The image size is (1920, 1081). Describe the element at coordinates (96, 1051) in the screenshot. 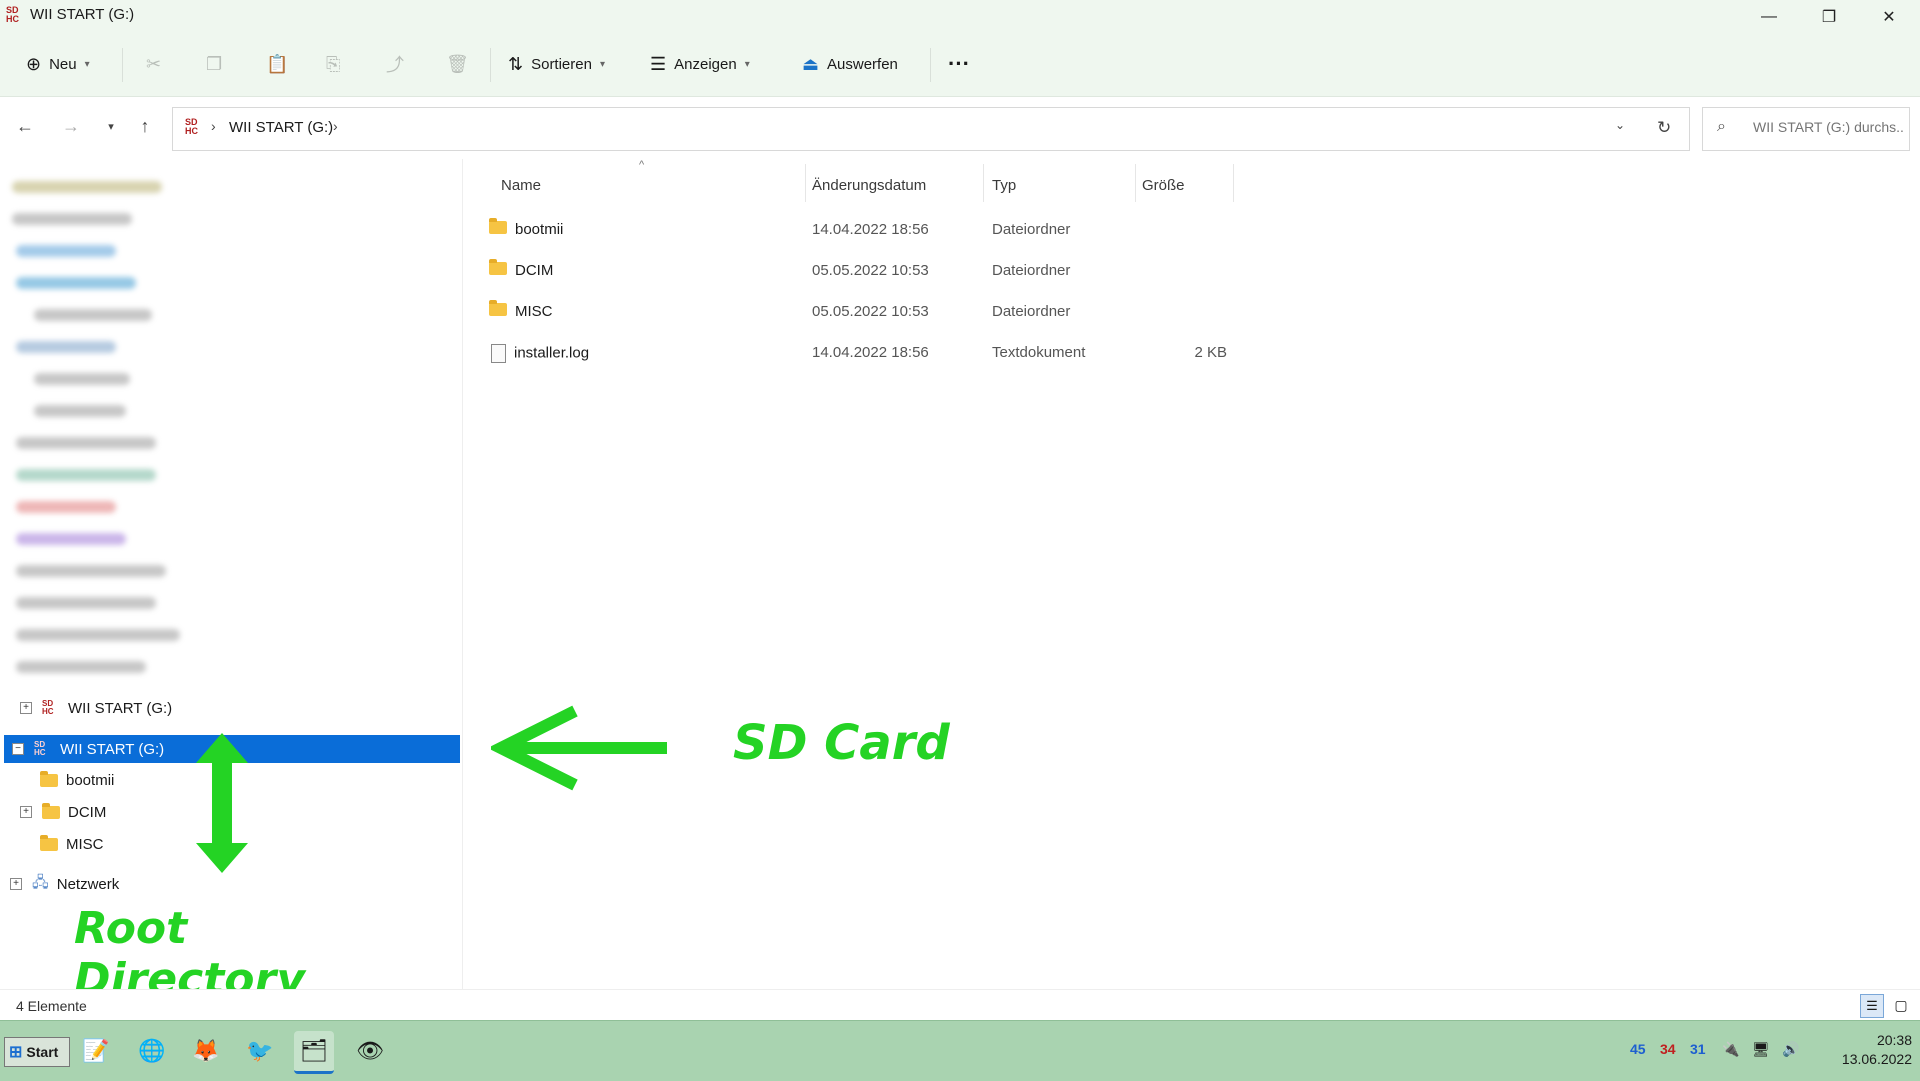

I see `notepad-app-icon: 📝` at that location.